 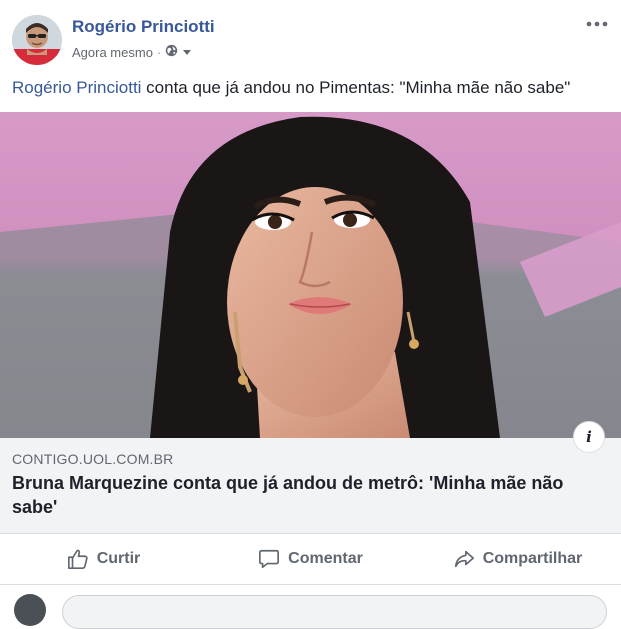 What do you see at coordinates (532, 558) in the screenshot?
I see `share-label: Compartilhar` at bounding box center [532, 558].